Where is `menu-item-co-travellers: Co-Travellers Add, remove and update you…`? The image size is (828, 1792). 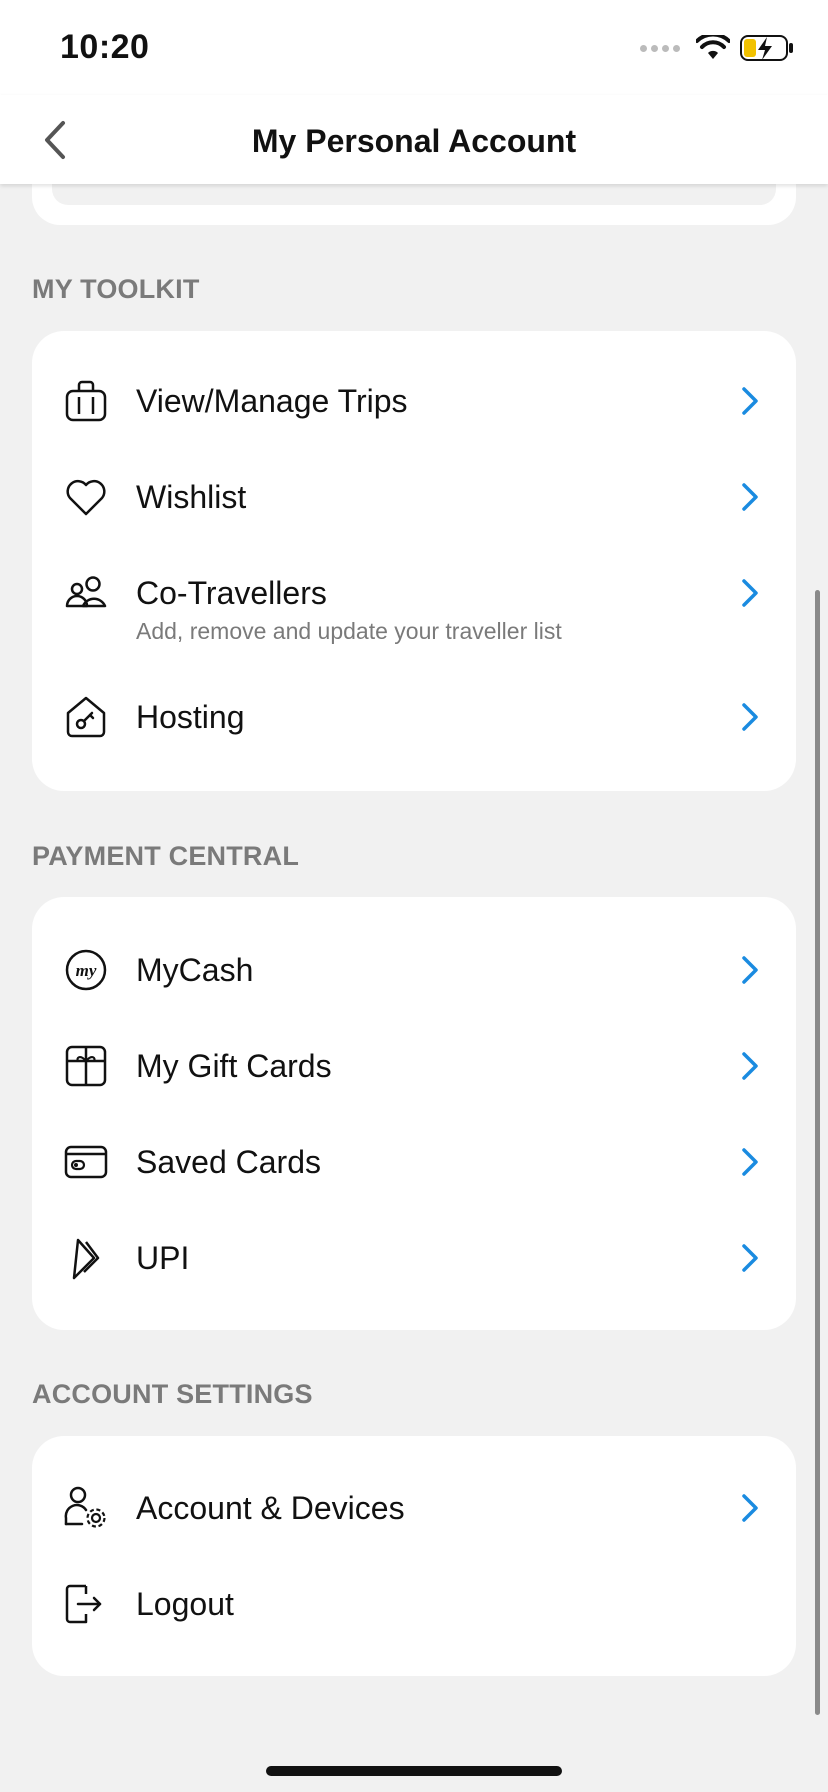 menu-item-co-travellers: Co-Travellers Add, remove and update you… is located at coordinates (414, 607).